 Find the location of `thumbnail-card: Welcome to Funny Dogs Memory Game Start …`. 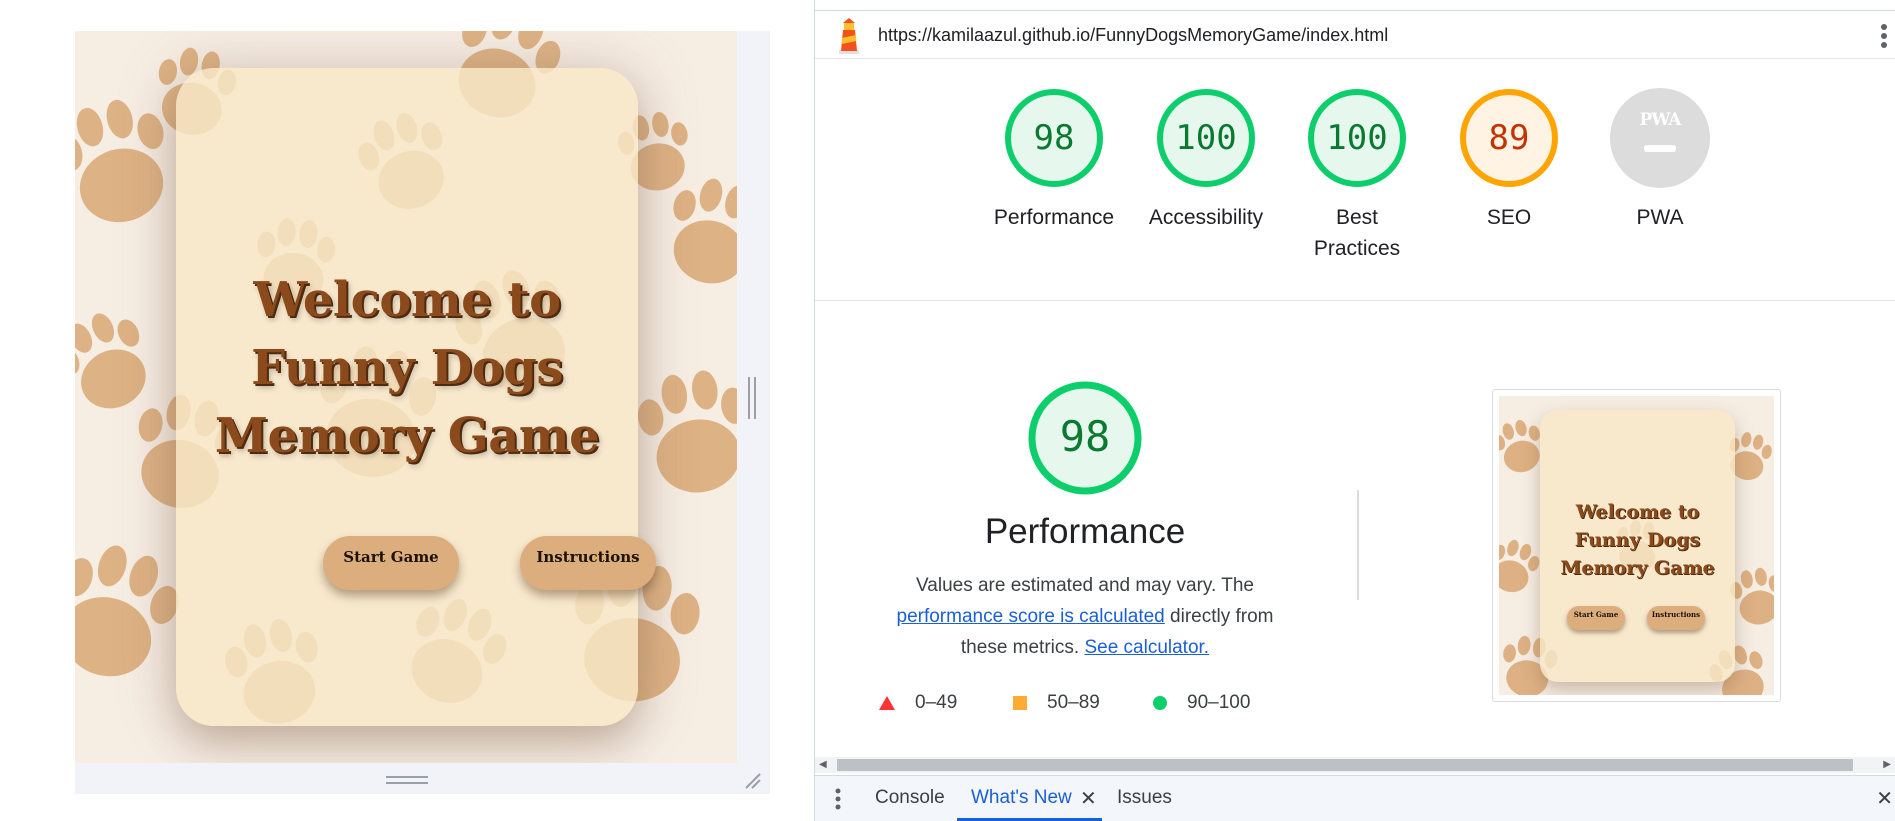

thumbnail-card: Welcome to Funny Dogs Memory Game Start … is located at coordinates (1637, 546).